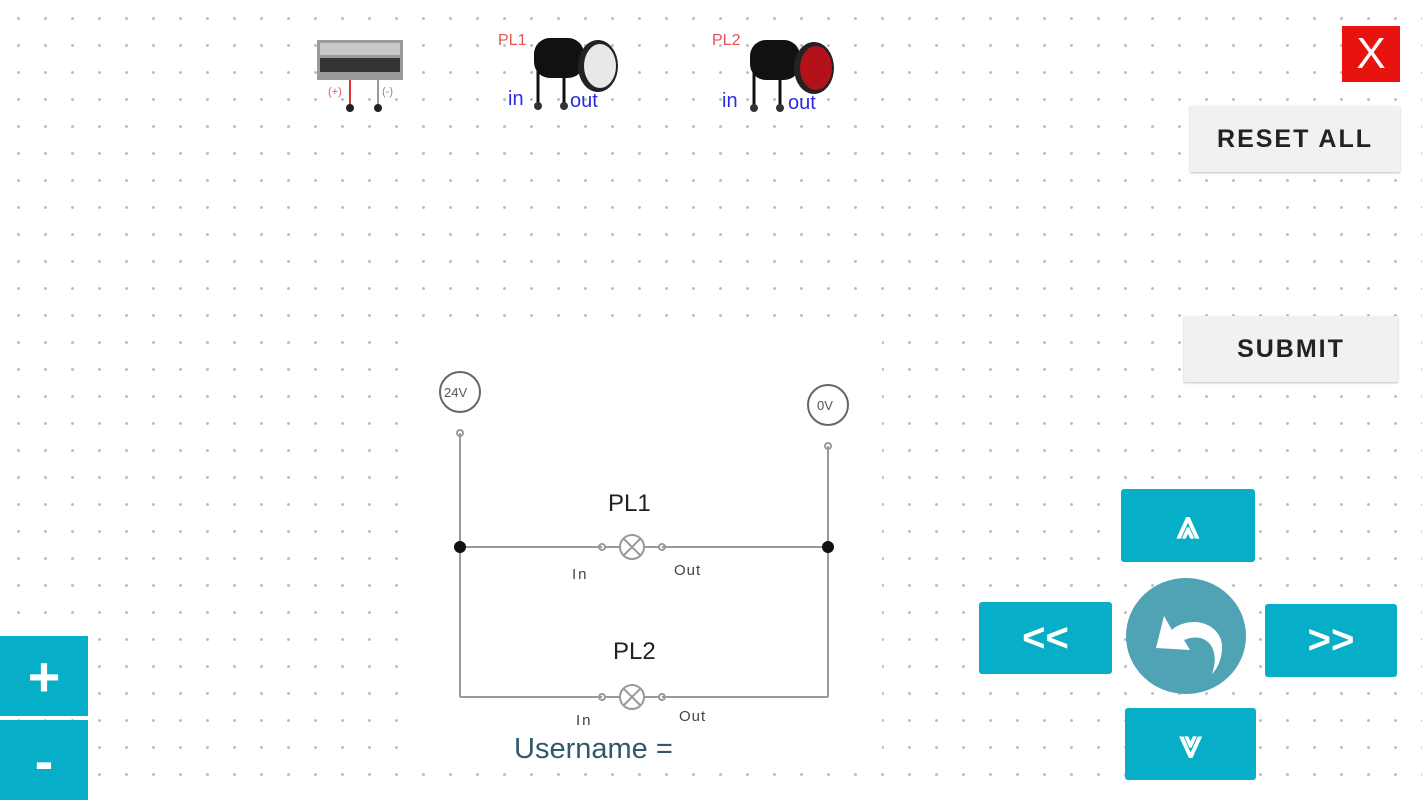 The image size is (1422, 800). I want to click on supply-24v-label: 24V, so click(456, 392).